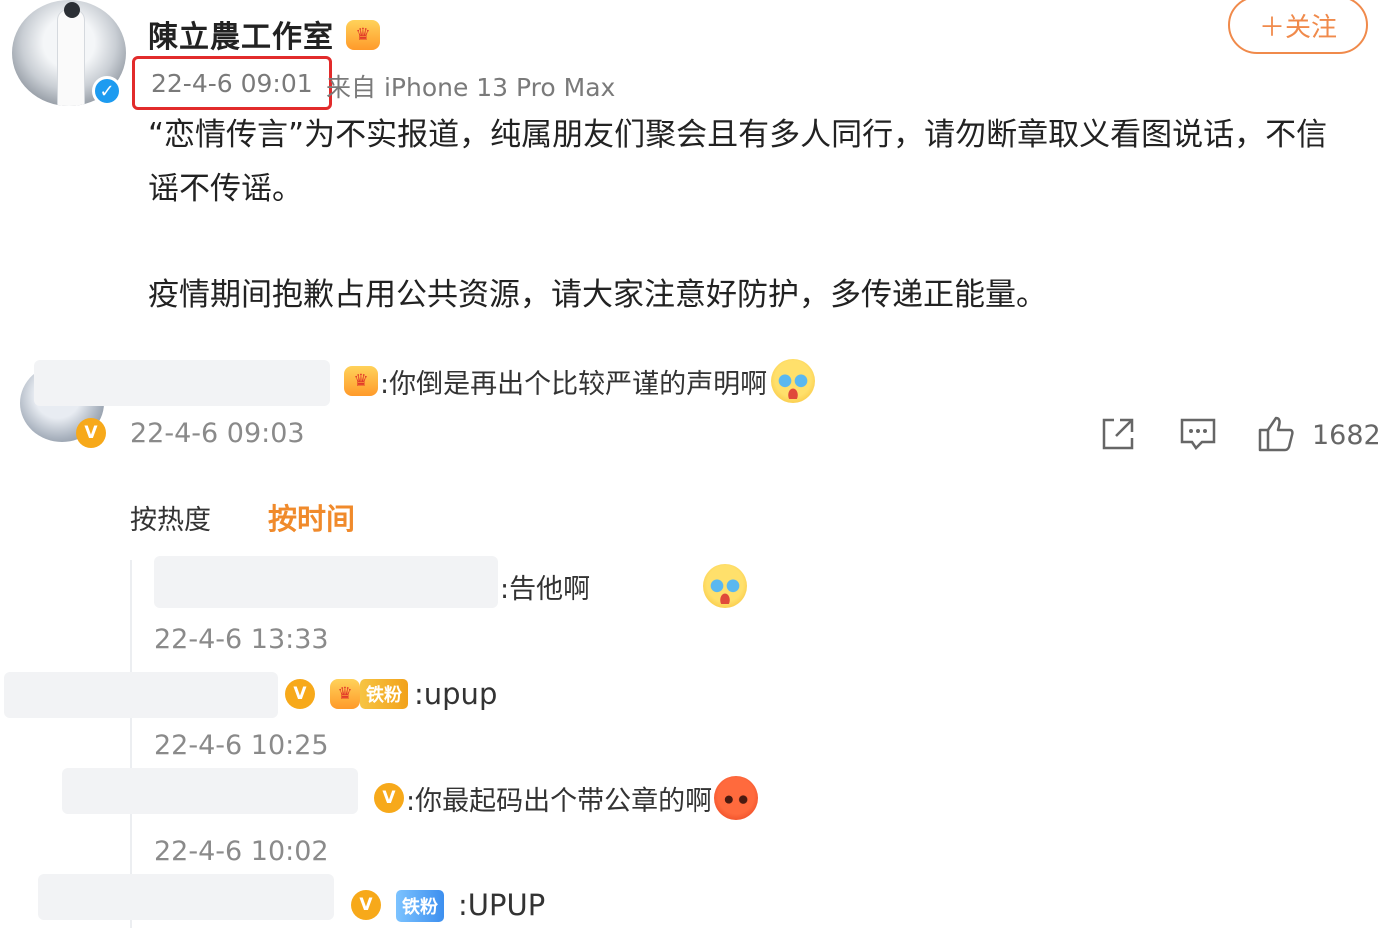 This screenshot has height=928, width=1378. Describe the element at coordinates (574, 384) in the screenshot. I see `top-comment-text: :你倒是再出个比较严谨的声明啊` at that location.